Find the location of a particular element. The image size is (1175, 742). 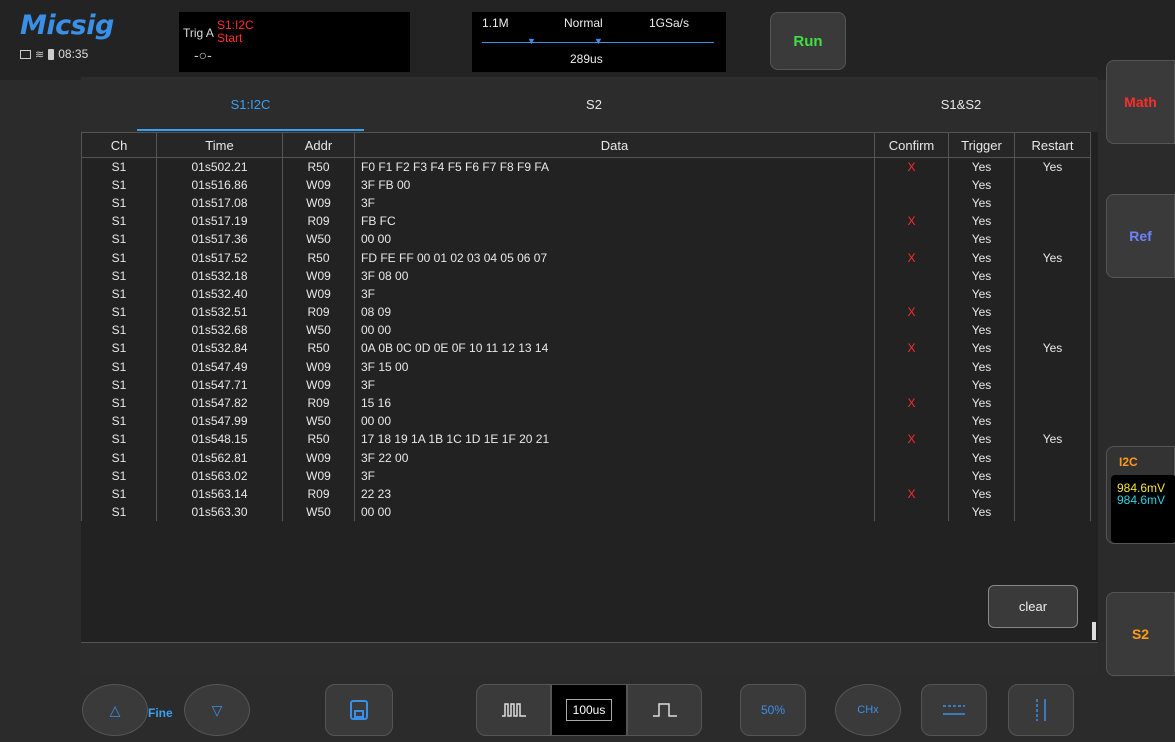

cell-addr: W09 is located at coordinates (318, 203).